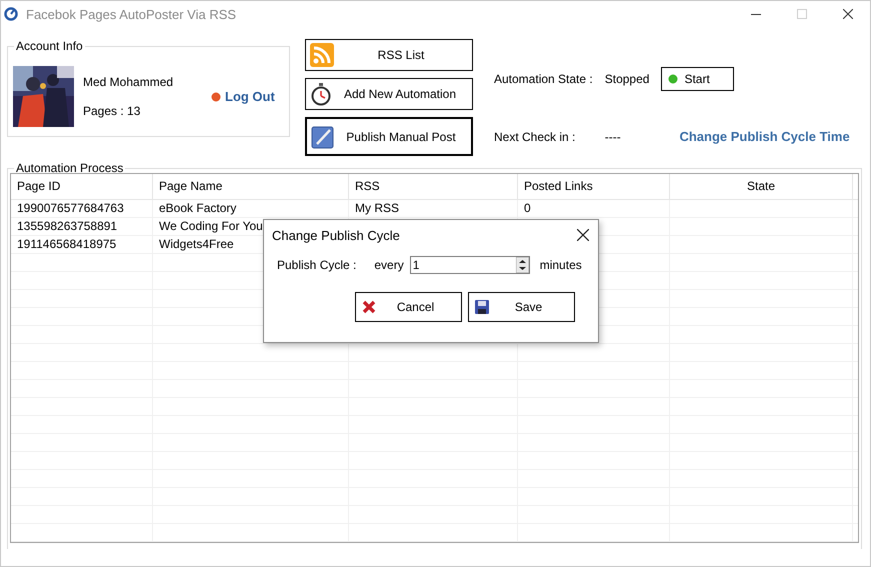  I want to click on status-dot-icon, so click(673, 79).